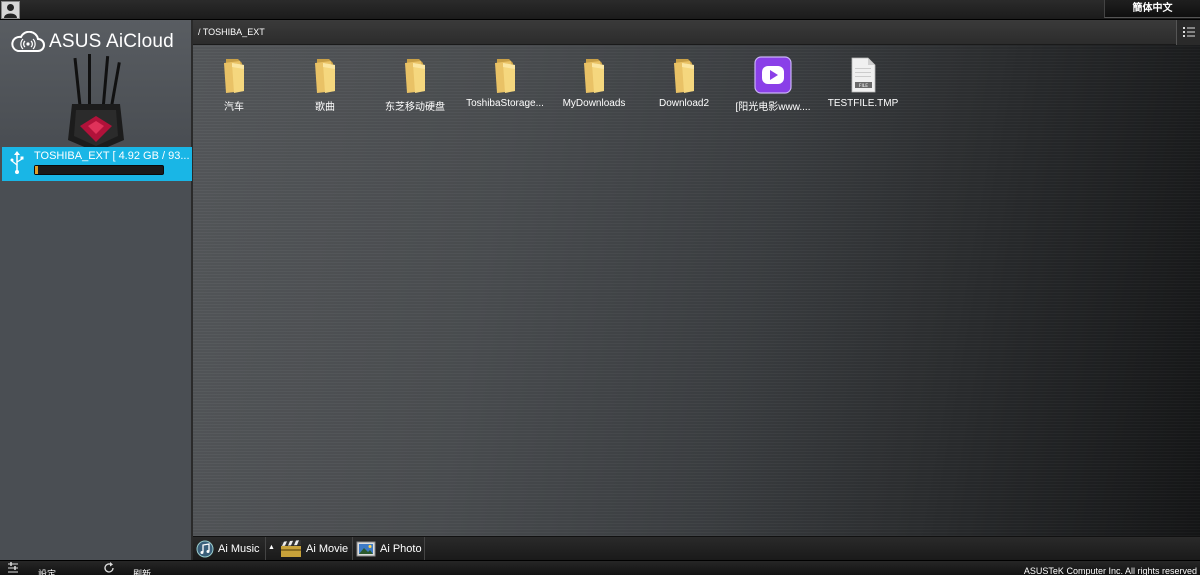 This screenshot has width=1200, height=575. I want to click on tab-ai-music-label: Ai Music, so click(239, 549).